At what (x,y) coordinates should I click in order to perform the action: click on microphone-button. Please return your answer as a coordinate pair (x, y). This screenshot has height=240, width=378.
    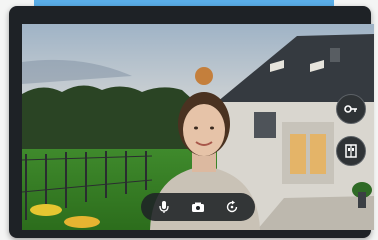
    Looking at the image, I should click on (164, 207).